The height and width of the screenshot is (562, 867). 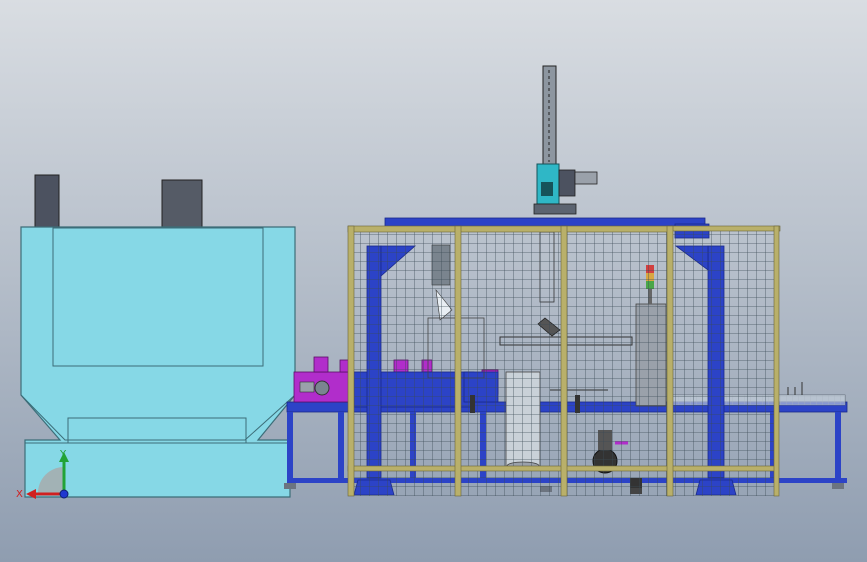 I want to click on motor-flange, so click(x=322, y=388).